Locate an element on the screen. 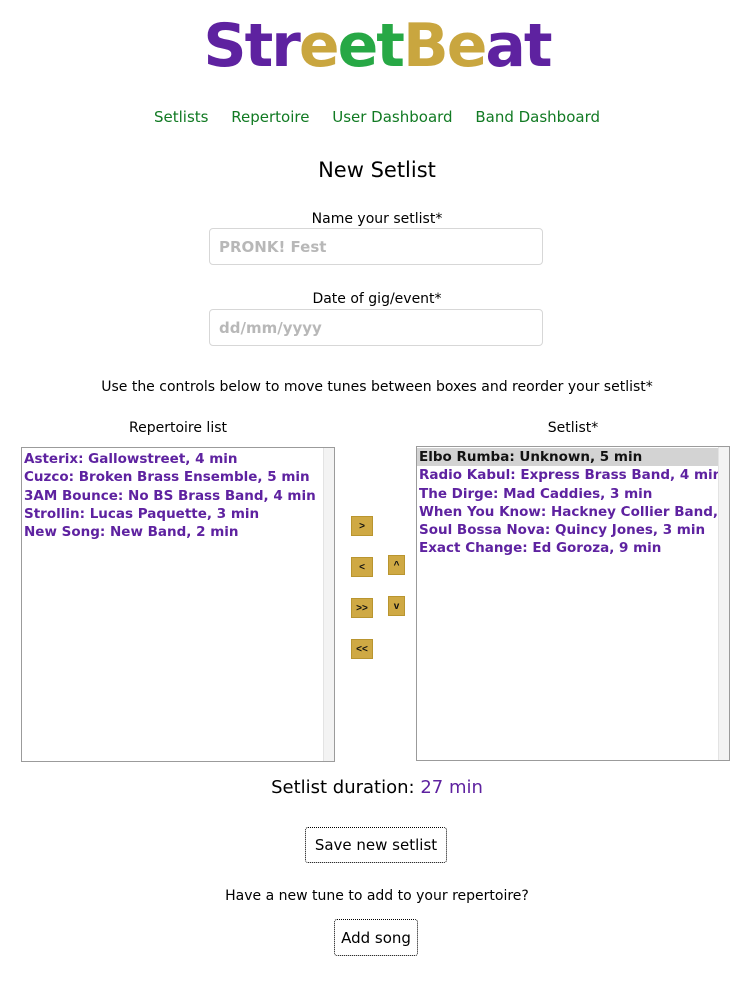 The image size is (754, 989). setlist-item-selected: Elbo Rumba: Unknown, 5 min is located at coordinates (567, 457).